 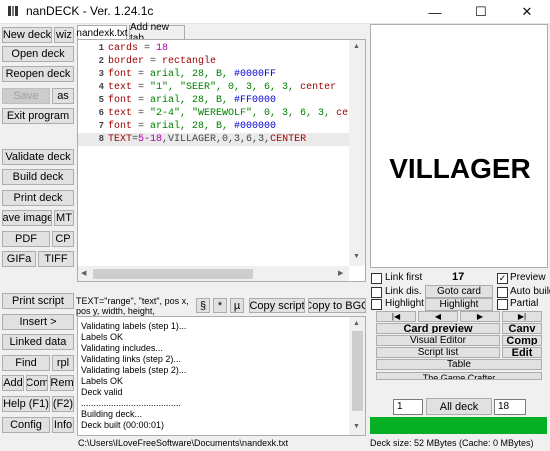 What do you see at coordinates (438, 340) in the screenshot?
I see `visual-editor-button: Visual Editor` at bounding box center [438, 340].